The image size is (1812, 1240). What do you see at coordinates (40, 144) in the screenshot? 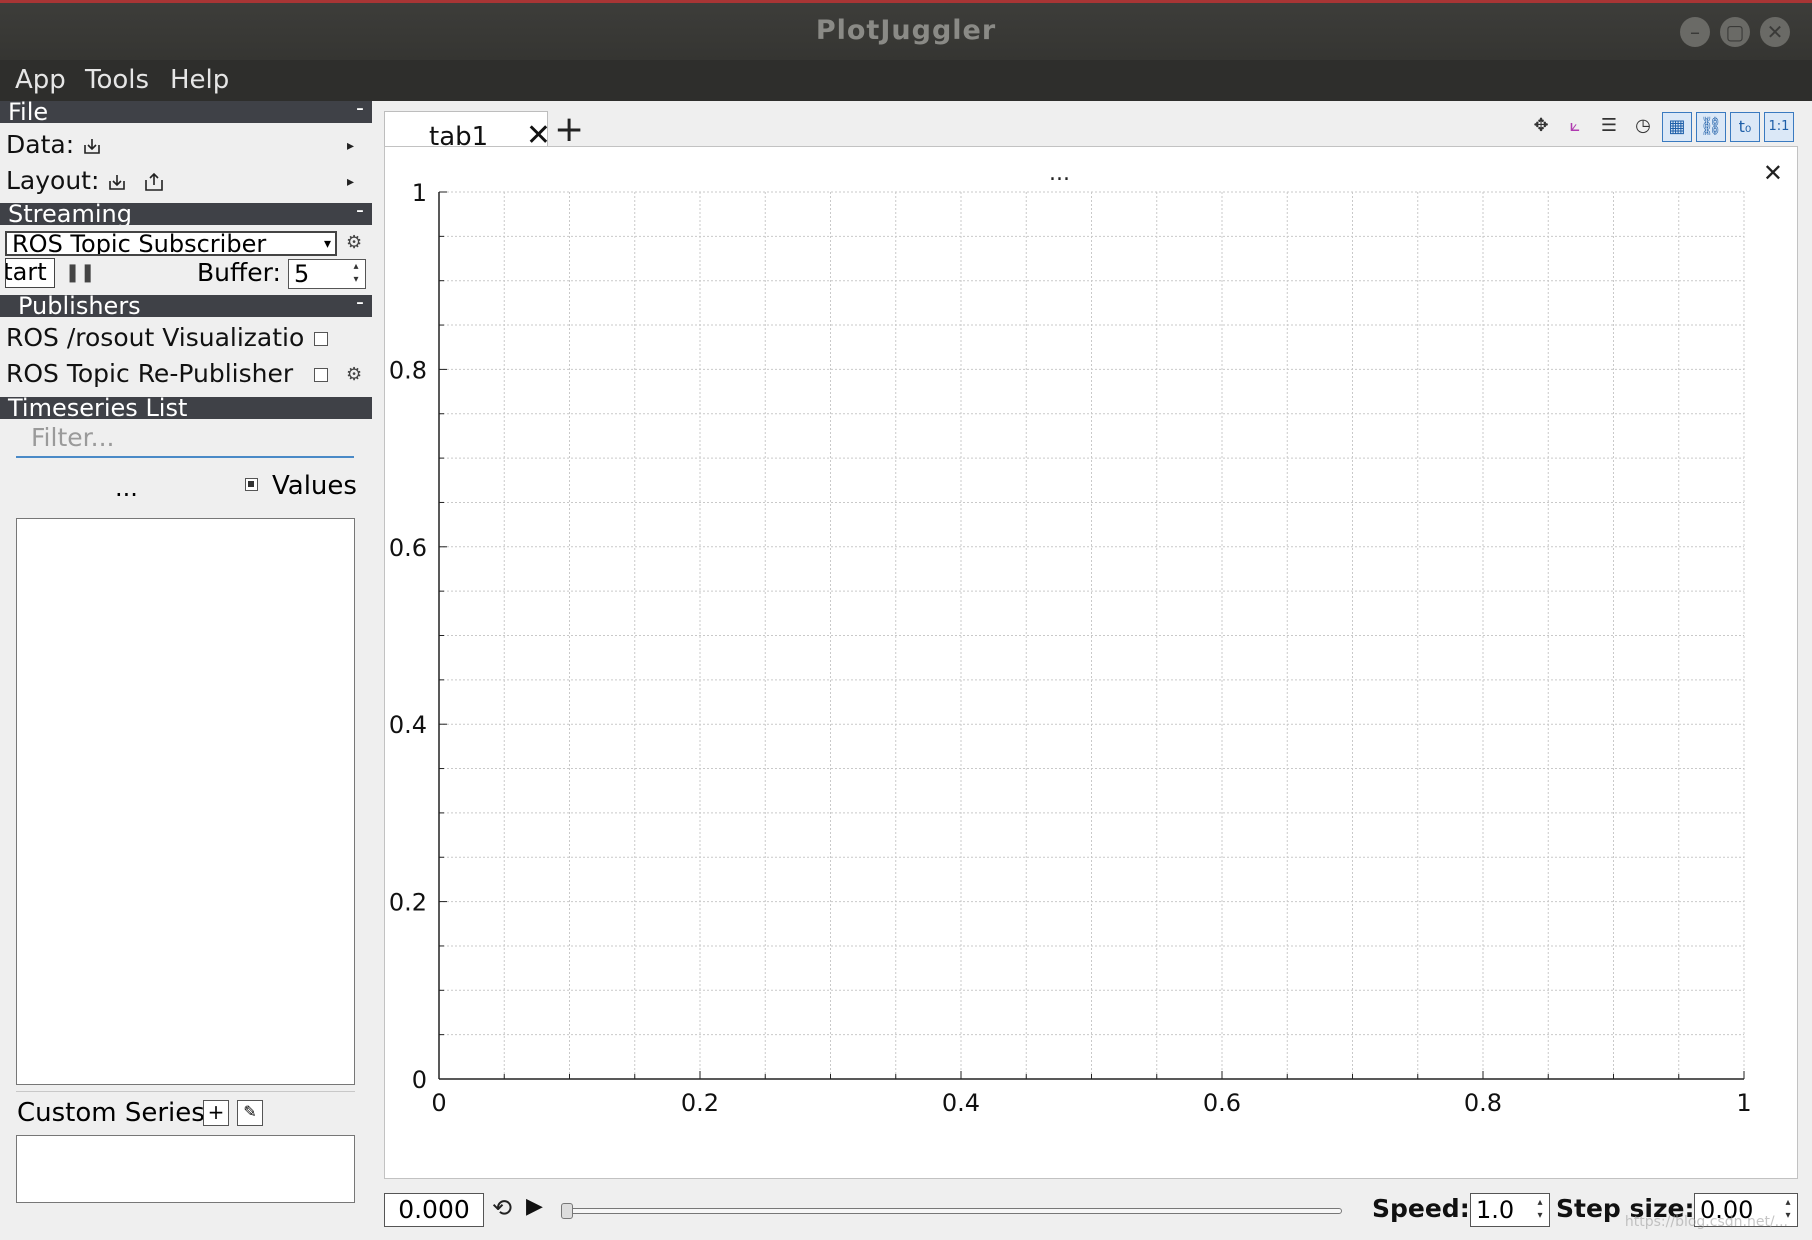
I see `data-label: Data:` at bounding box center [40, 144].